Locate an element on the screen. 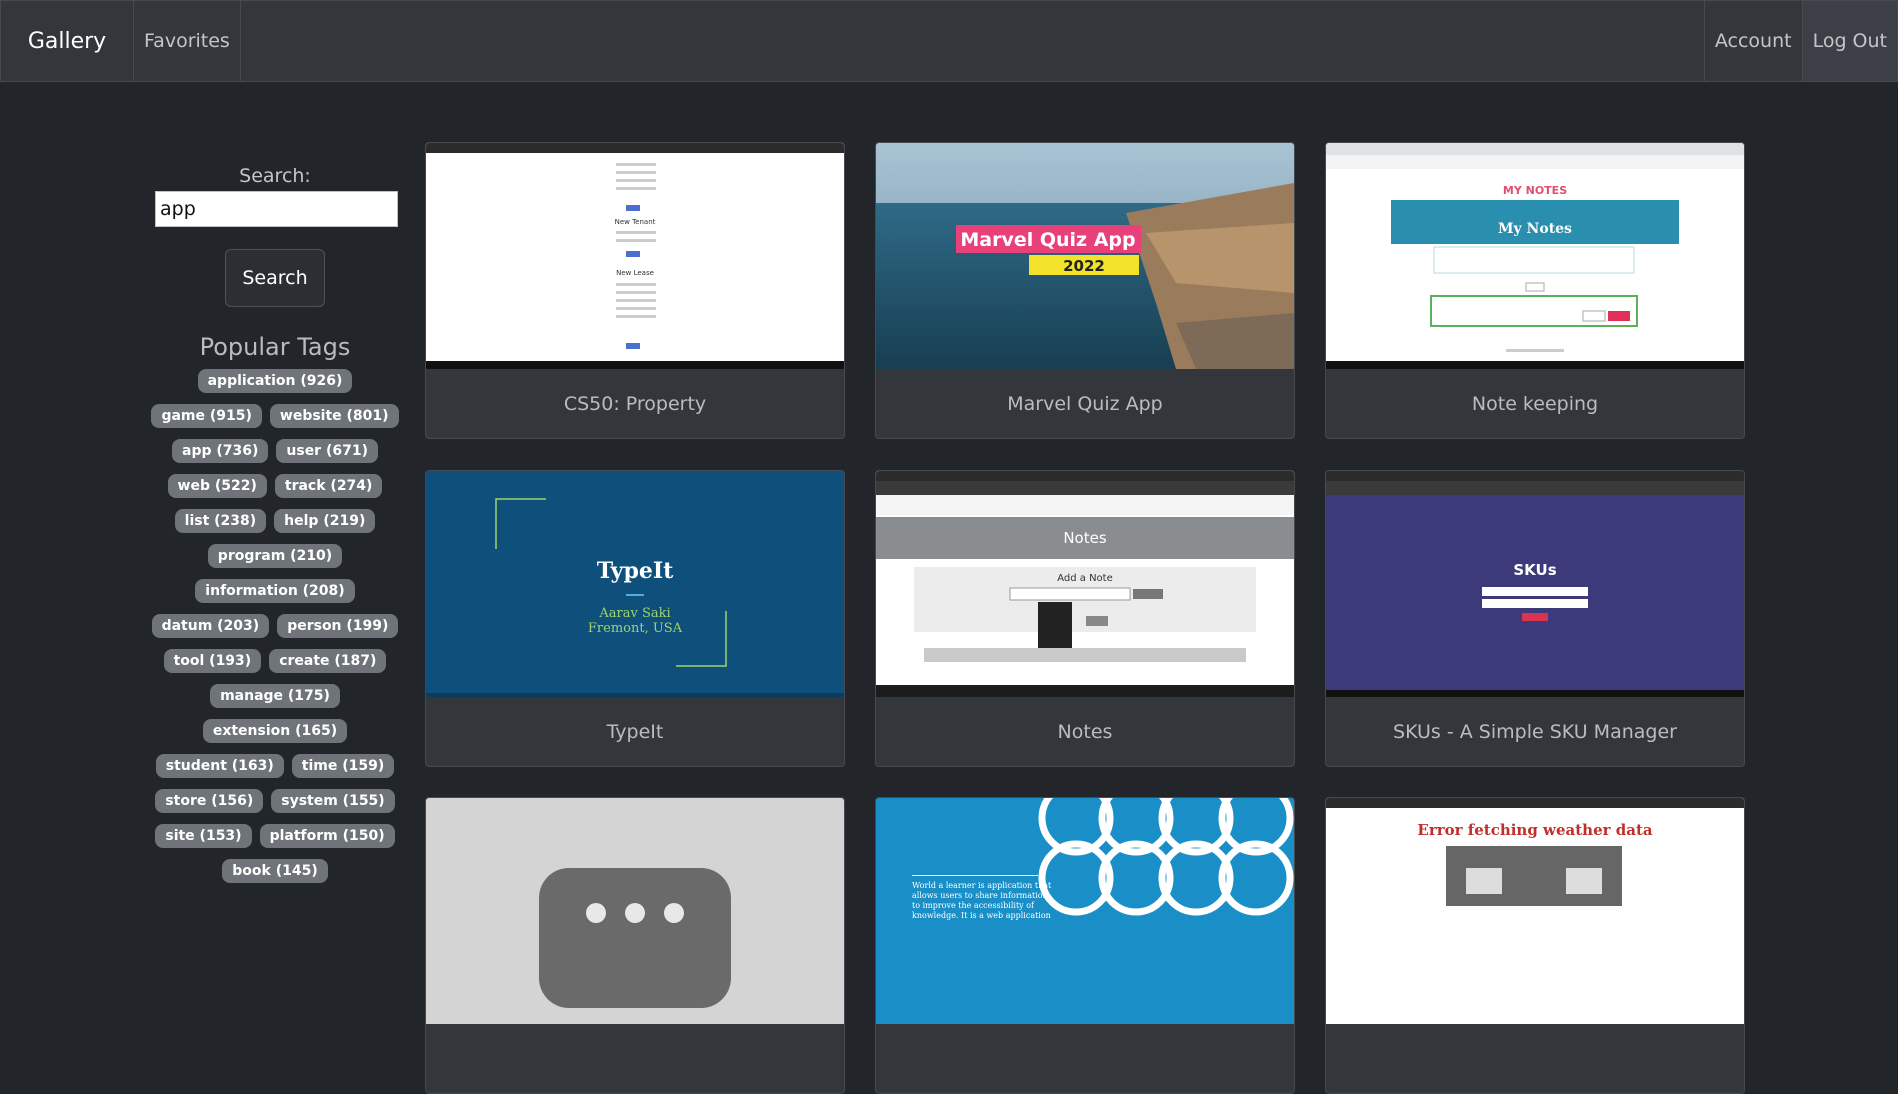 This screenshot has height=1094, width=1898. gallery-card: MY NOTES My Notes Note keeping is located at coordinates (1535, 290).